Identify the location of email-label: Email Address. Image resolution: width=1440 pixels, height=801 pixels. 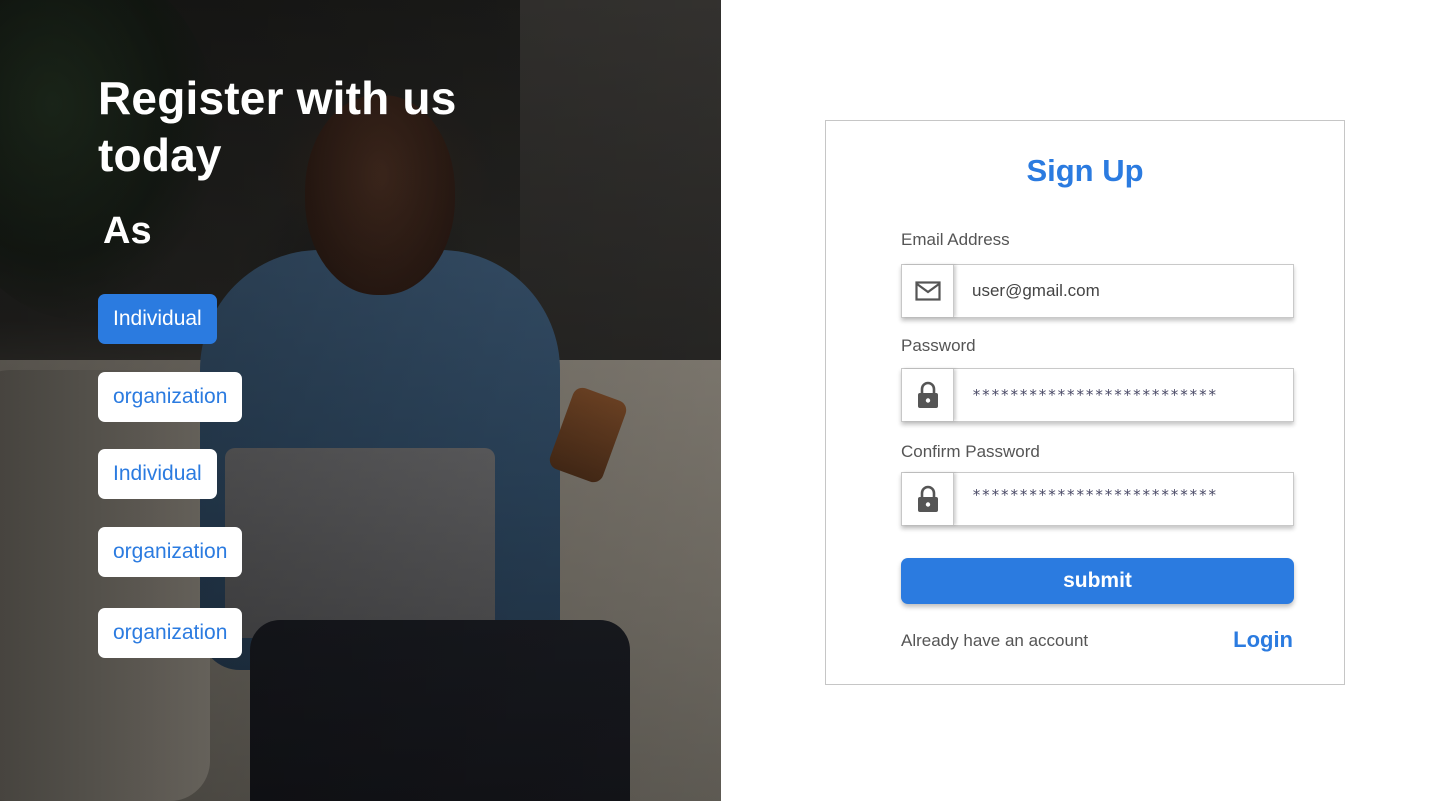
(955, 239).